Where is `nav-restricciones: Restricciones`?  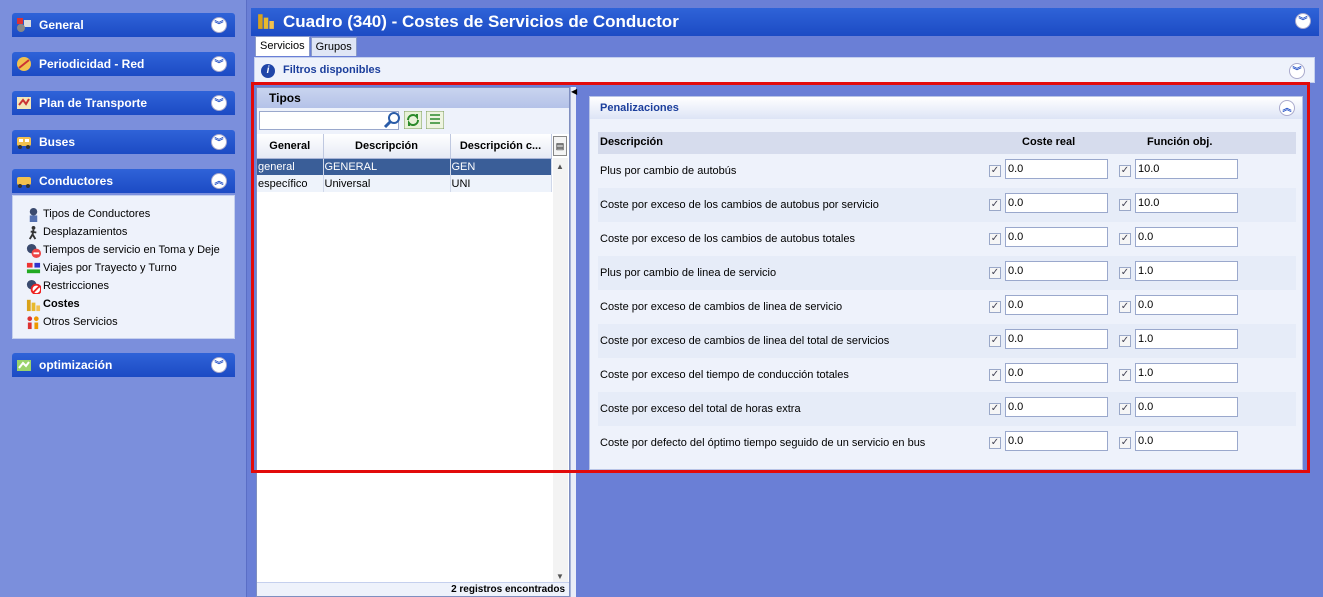 nav-restricciones: Restricciones is located at coordinates (123, 286).